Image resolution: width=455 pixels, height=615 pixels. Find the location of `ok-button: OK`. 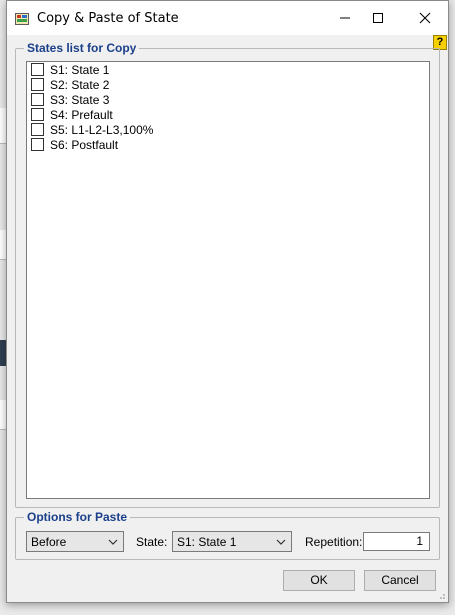

ok-button: OK is located at coordinates (319, 580).